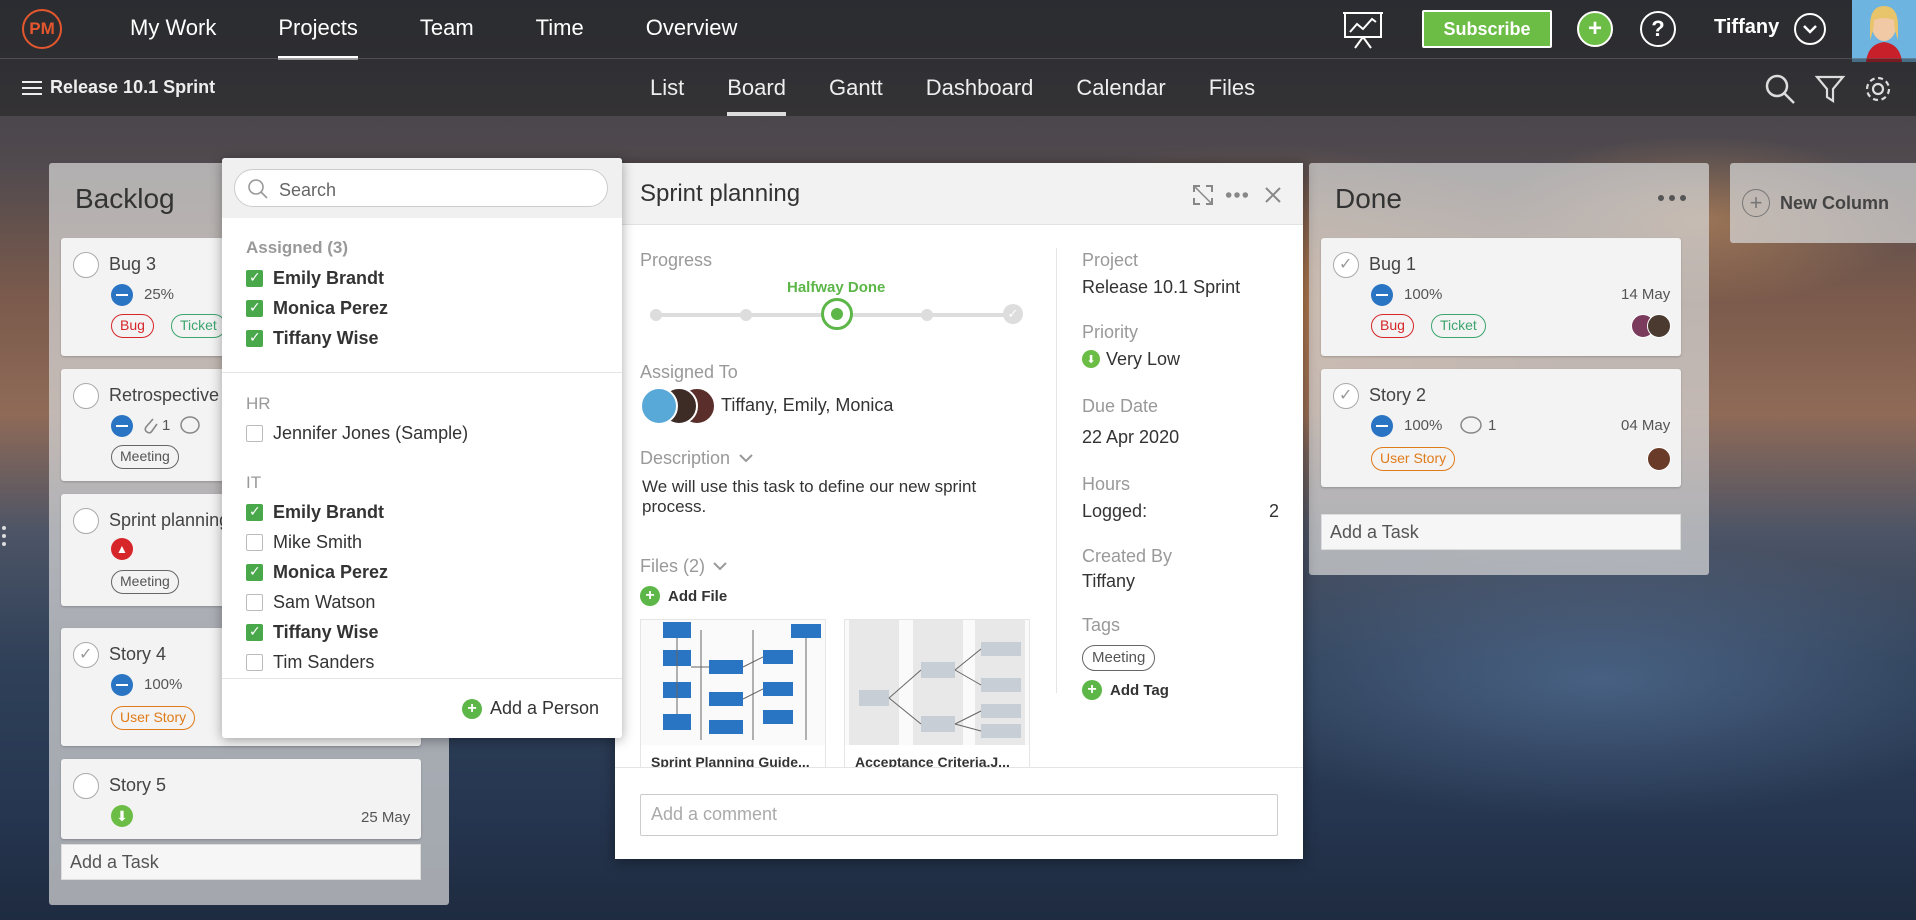 This screenshot has width=1916, height=920. I want to click on tab-board: Board, so click(756, 88).